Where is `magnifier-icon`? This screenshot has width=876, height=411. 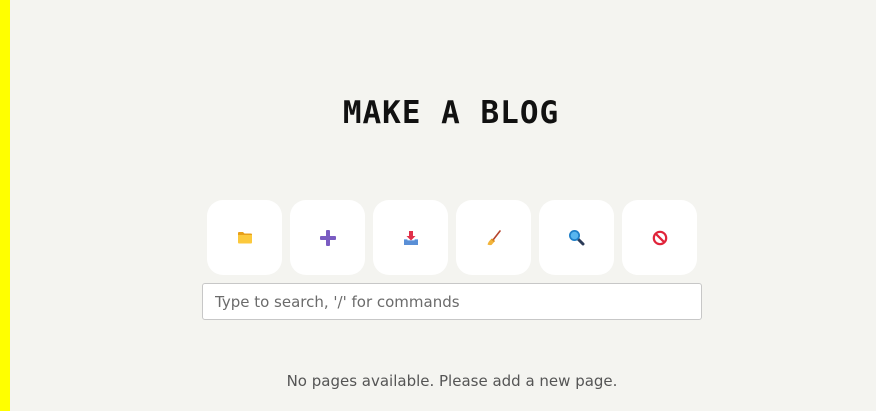 magnifier-icon is located at coordinates (577, 238).